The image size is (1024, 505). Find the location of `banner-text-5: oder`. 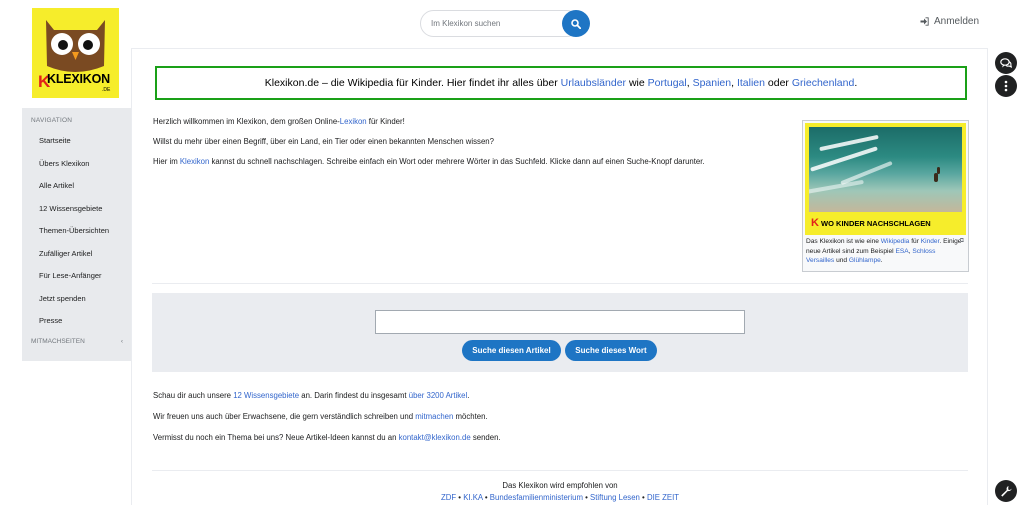

banner-text-5: oder is located at coordinates (778, 83).